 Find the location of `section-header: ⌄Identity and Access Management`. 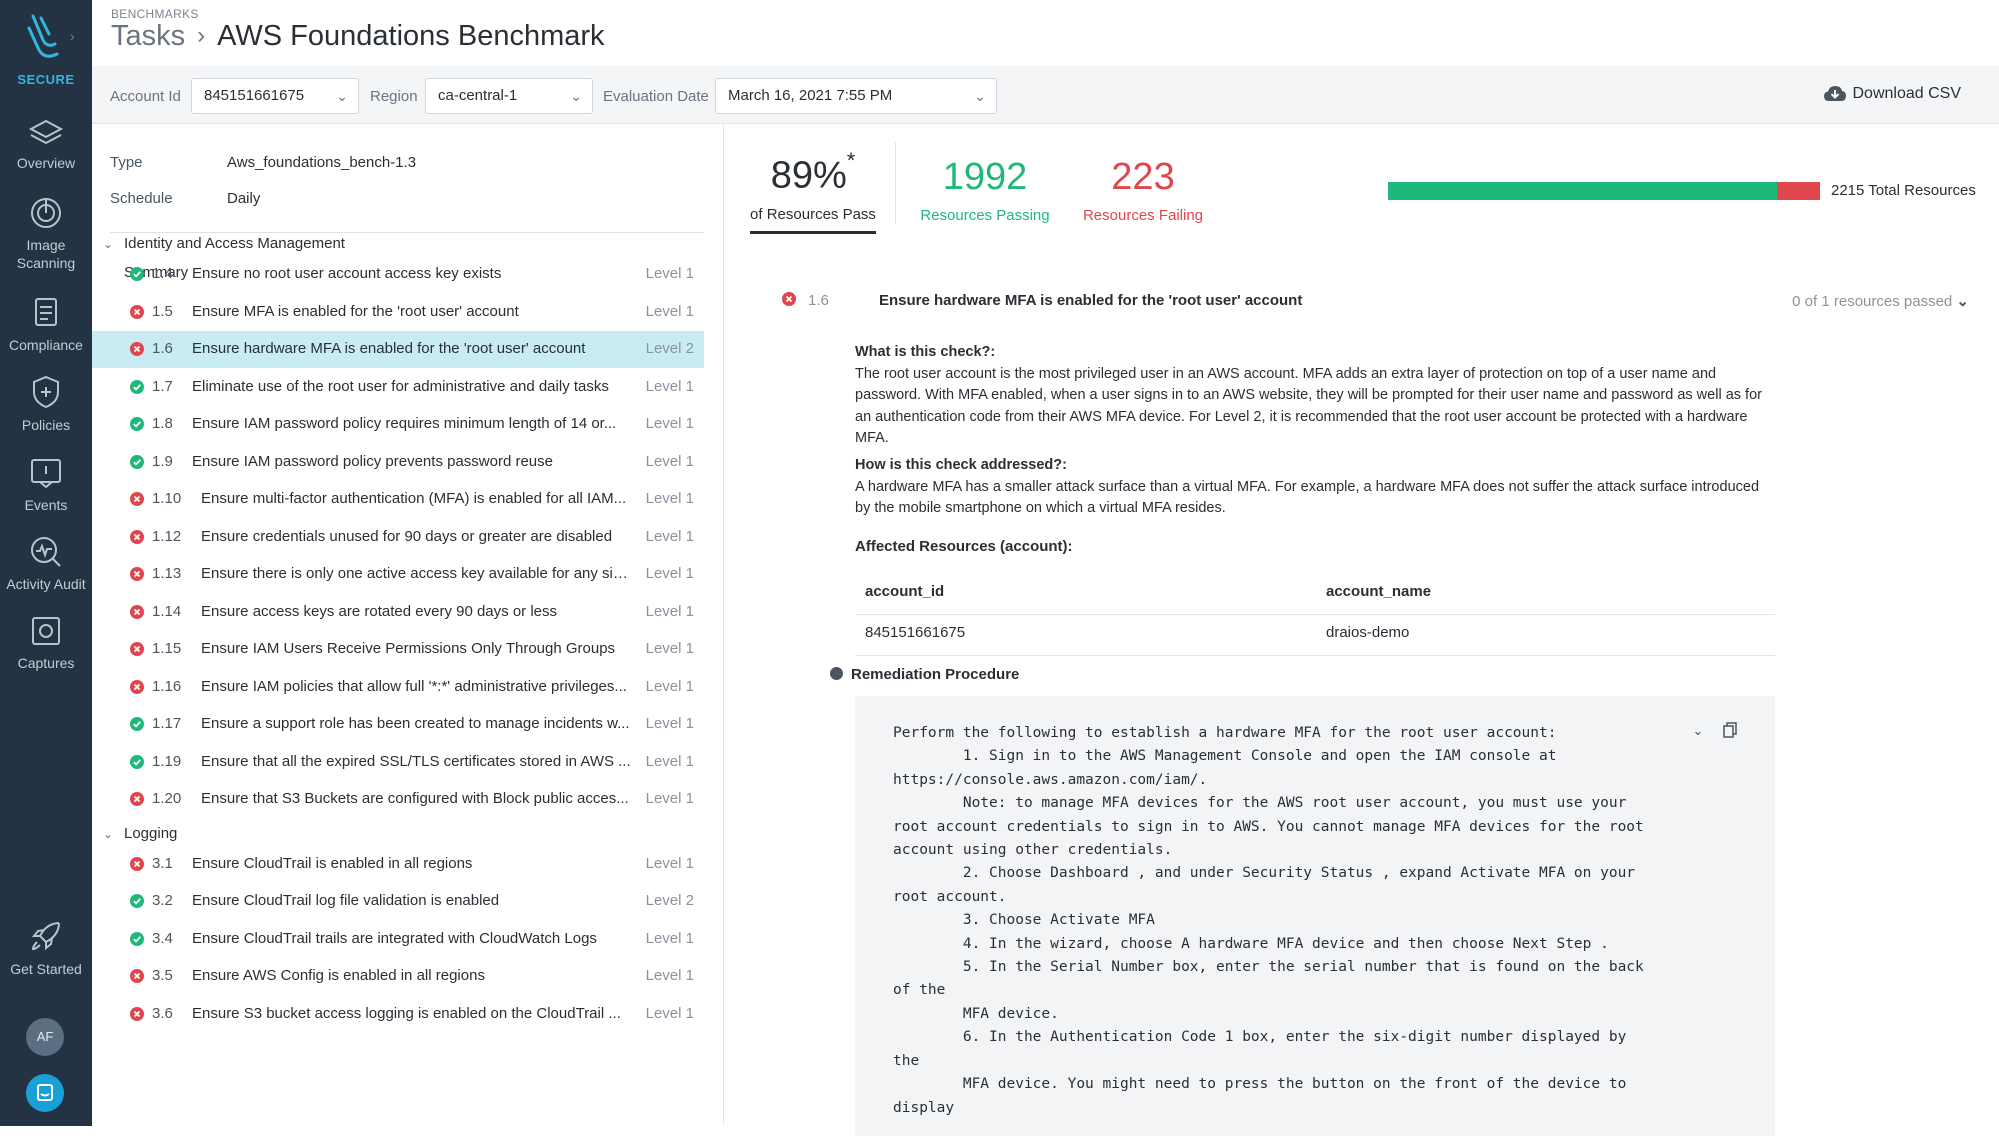

section-header: ⌄Identity and Access Management is located at coordinates (218, 243).